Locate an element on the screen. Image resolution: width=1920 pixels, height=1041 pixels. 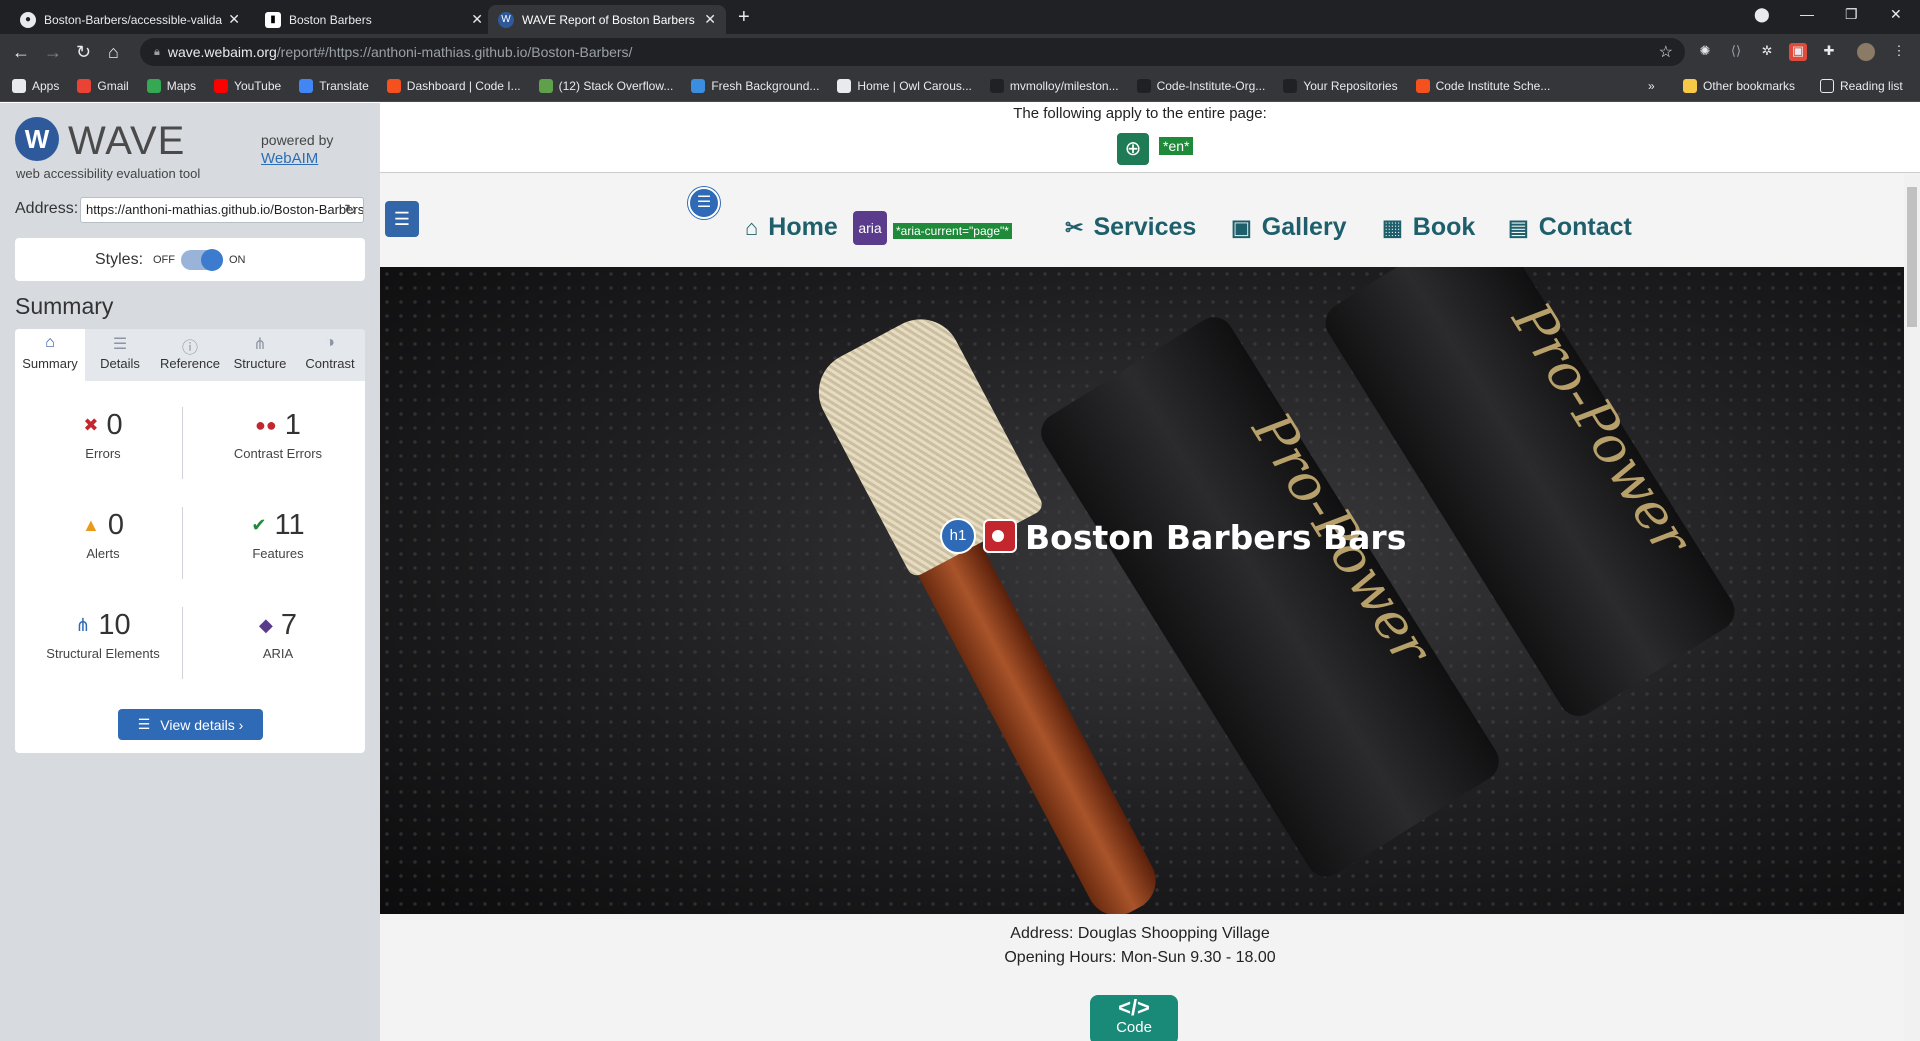
stat-features: ✔ 11 Features is located at coordinates (278, 535).